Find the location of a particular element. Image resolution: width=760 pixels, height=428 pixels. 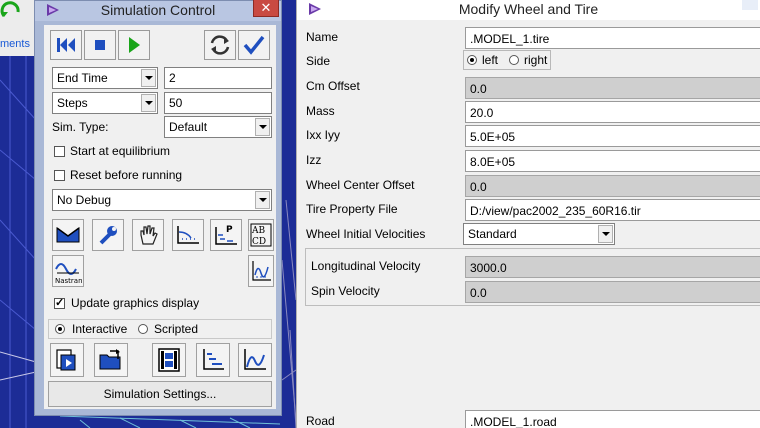

ixx-iyy-label: Ixx Iyy is located at coordinates (323, 135).